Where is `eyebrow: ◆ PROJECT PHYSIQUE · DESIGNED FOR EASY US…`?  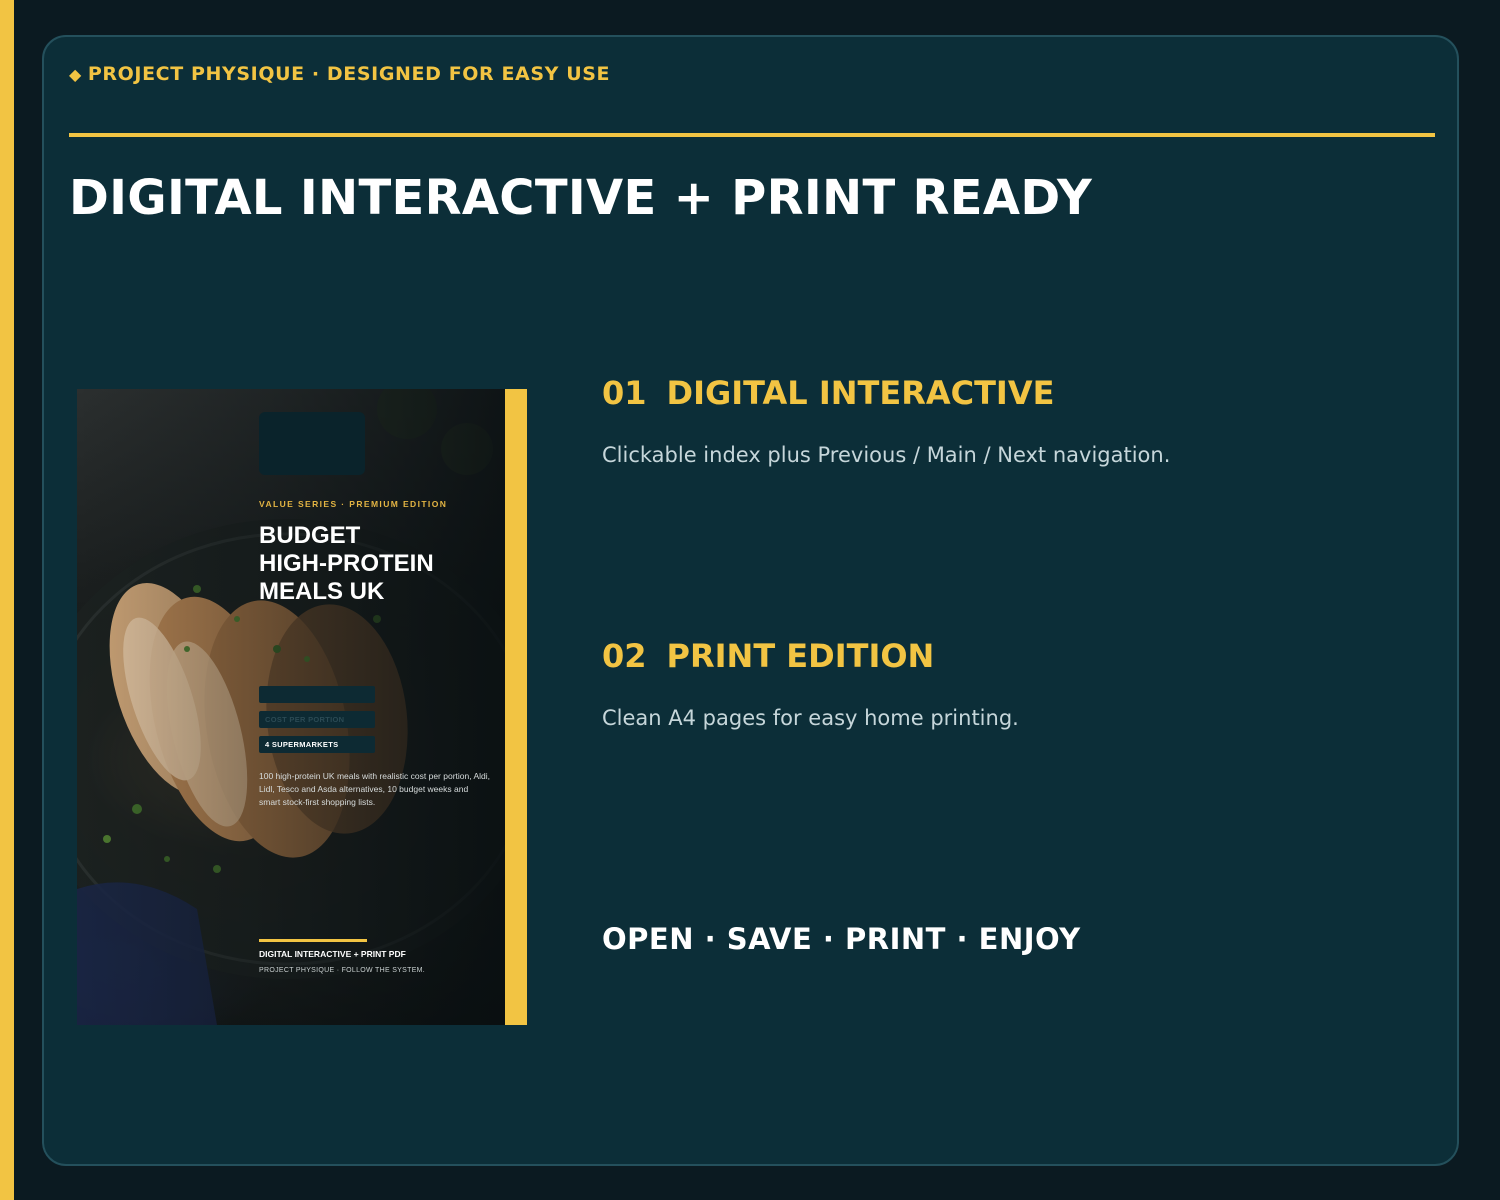 eyebrow: ◆ PROJECT PHYSIQUE · DESIGNED FOR EASY US… is located at coordinates (339, 74).